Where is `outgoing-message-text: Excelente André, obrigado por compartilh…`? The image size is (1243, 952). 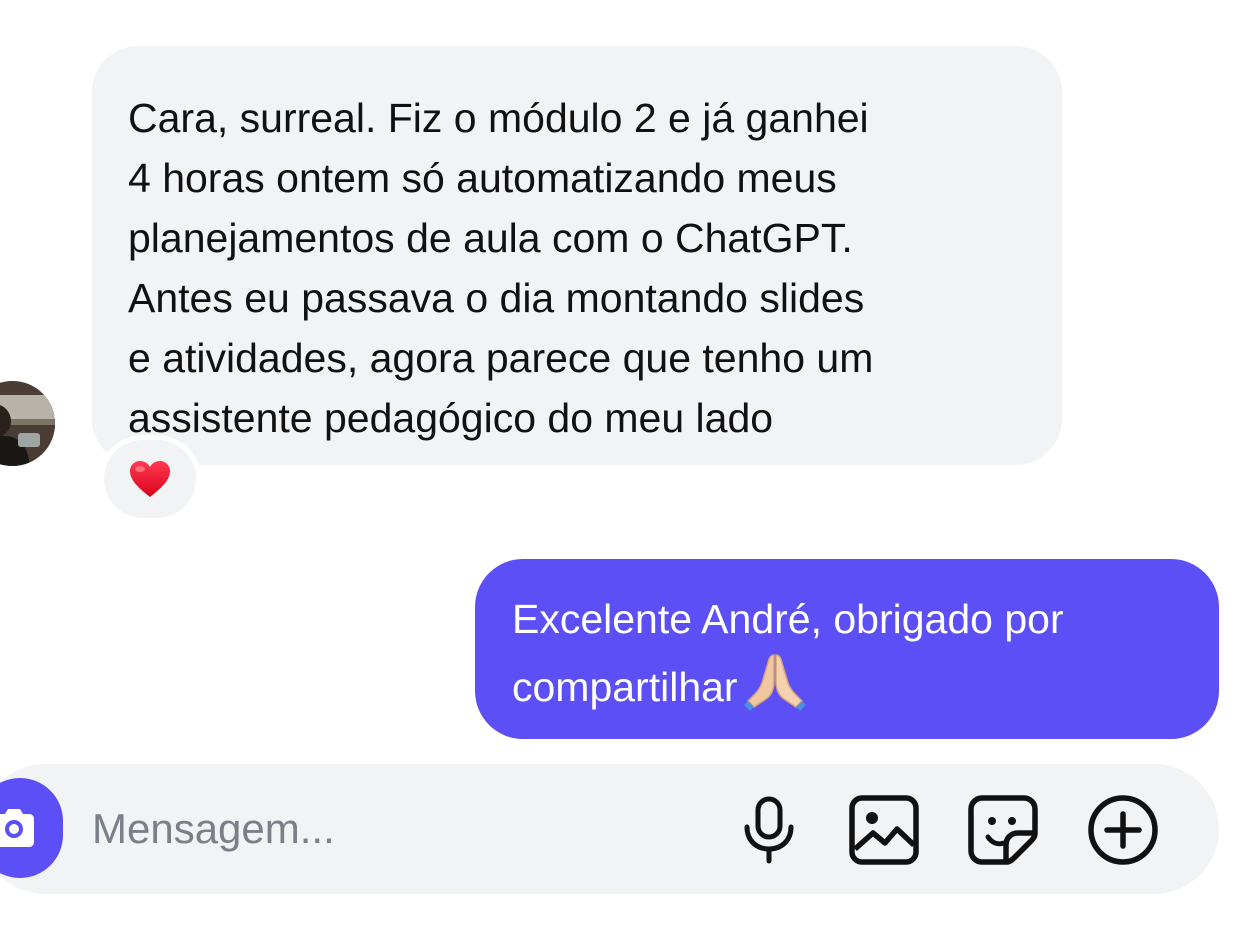 outgoing-message-text: Excelente André, obrigado por compartilh… is located at coordinates (850, 653).